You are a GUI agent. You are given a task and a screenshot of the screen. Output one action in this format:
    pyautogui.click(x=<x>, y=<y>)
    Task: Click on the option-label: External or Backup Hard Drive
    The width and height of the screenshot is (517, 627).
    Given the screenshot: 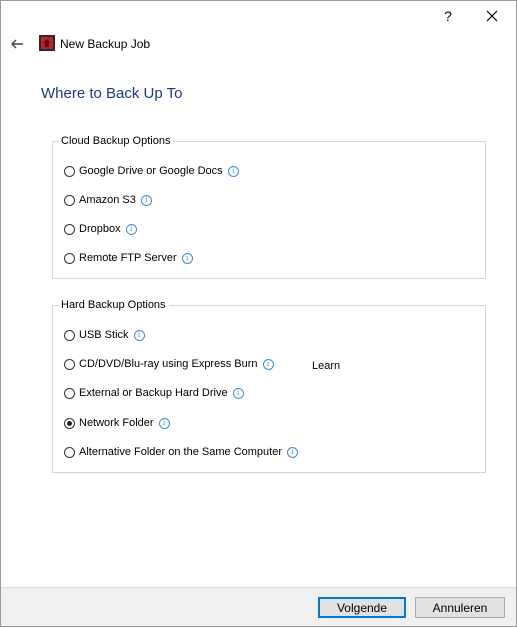 What is the action you would take?
    pyautogui.click(x=153, y=393)
    